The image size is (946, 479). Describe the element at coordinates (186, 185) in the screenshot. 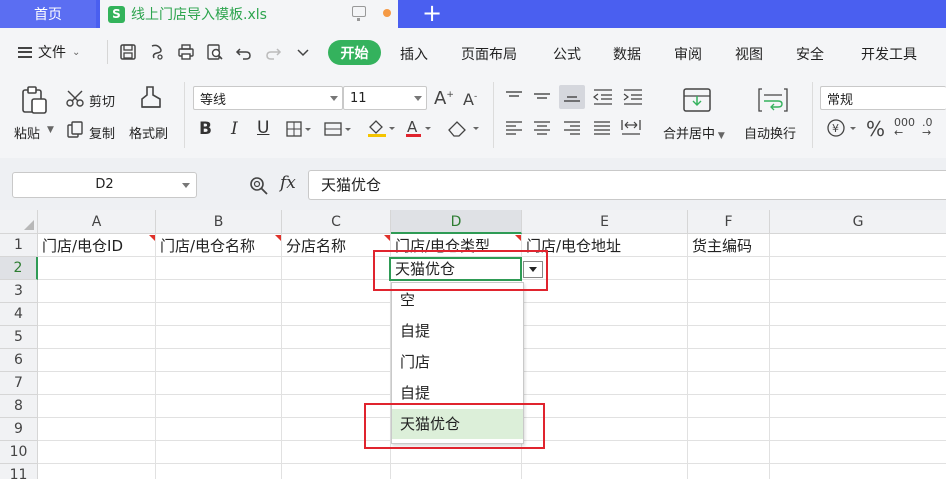

I see `chevron-down-icon` at that location.